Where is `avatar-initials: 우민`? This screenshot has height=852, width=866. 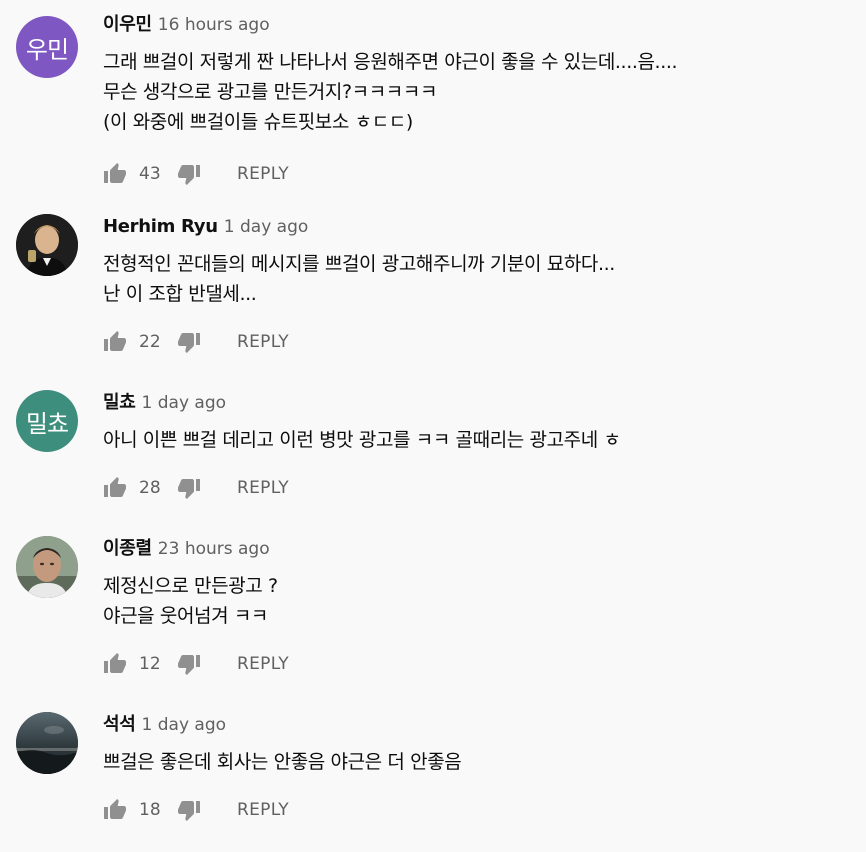
avatar-initials: 우민 is located at coordinates (47, 49).